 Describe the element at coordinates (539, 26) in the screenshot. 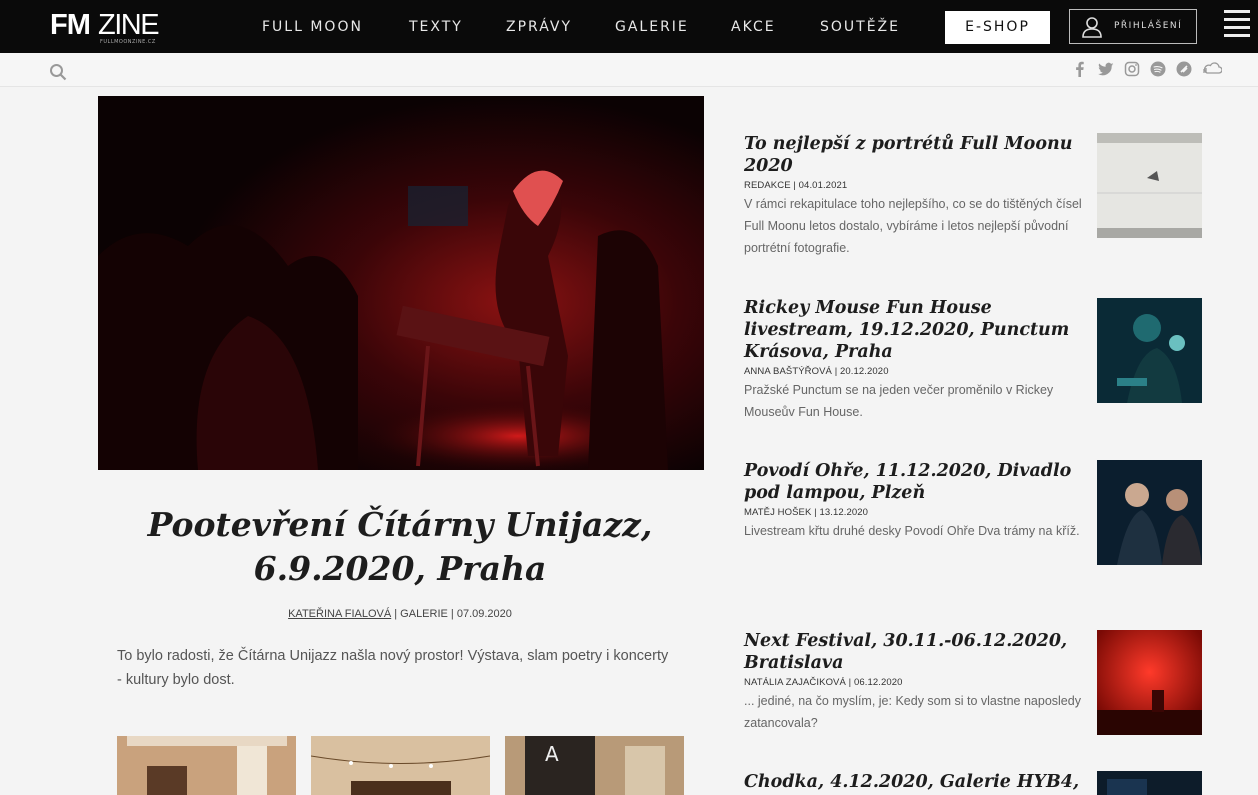

I see `nav-item-zpravy: ZPRÁVY` at that location.